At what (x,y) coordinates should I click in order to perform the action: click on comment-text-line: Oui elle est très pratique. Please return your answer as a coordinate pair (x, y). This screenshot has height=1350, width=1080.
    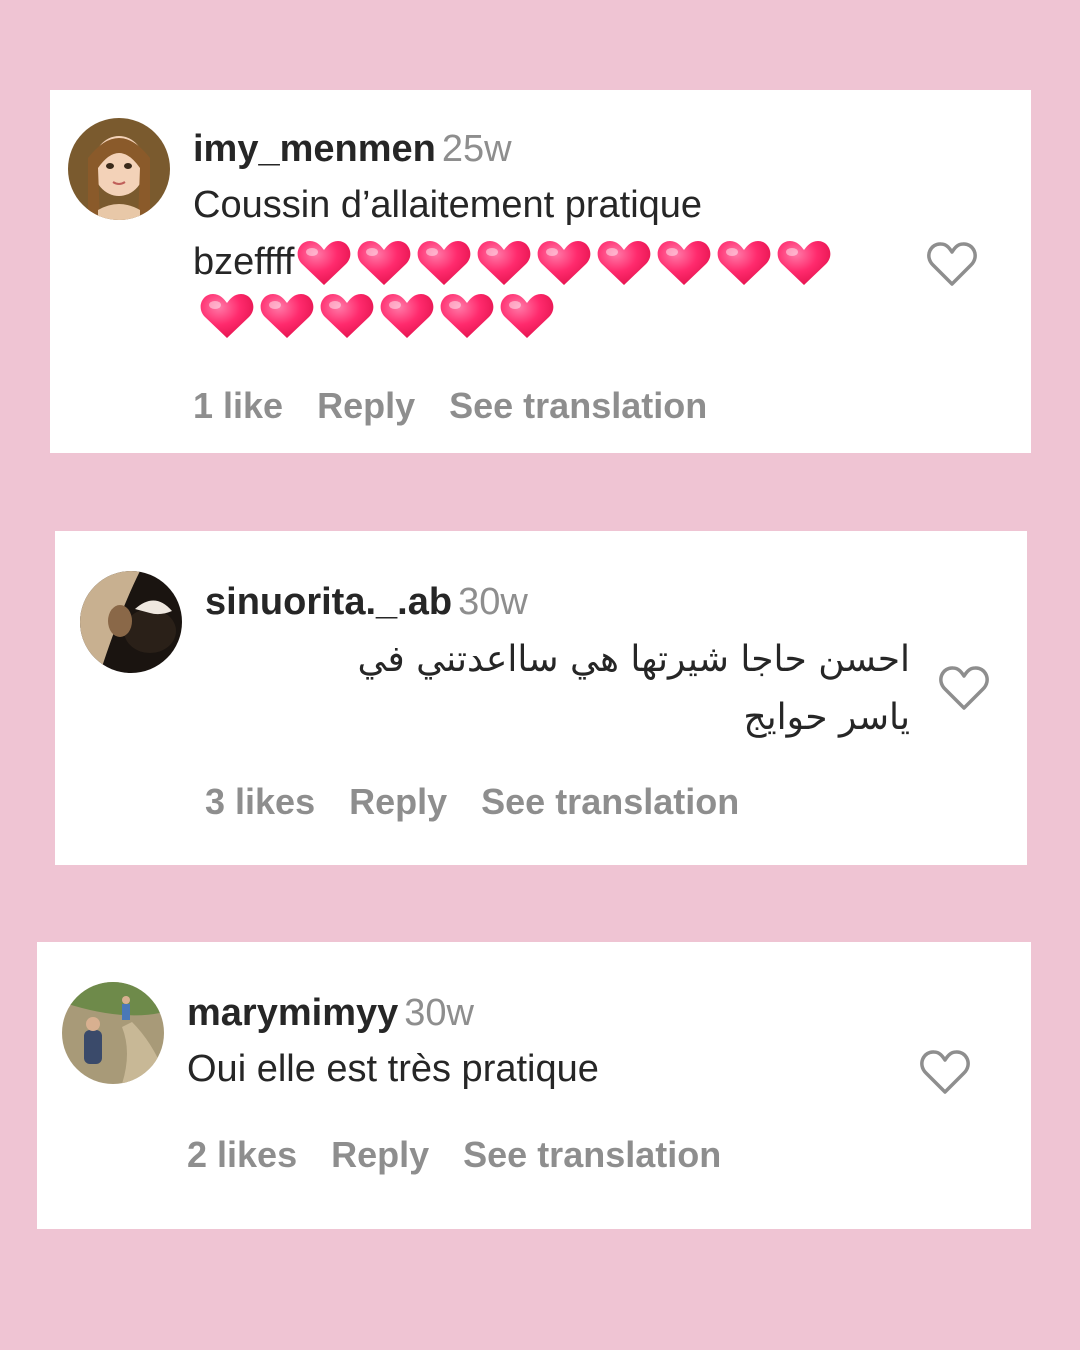
    Looking at the image, I should click on (393, 1069).